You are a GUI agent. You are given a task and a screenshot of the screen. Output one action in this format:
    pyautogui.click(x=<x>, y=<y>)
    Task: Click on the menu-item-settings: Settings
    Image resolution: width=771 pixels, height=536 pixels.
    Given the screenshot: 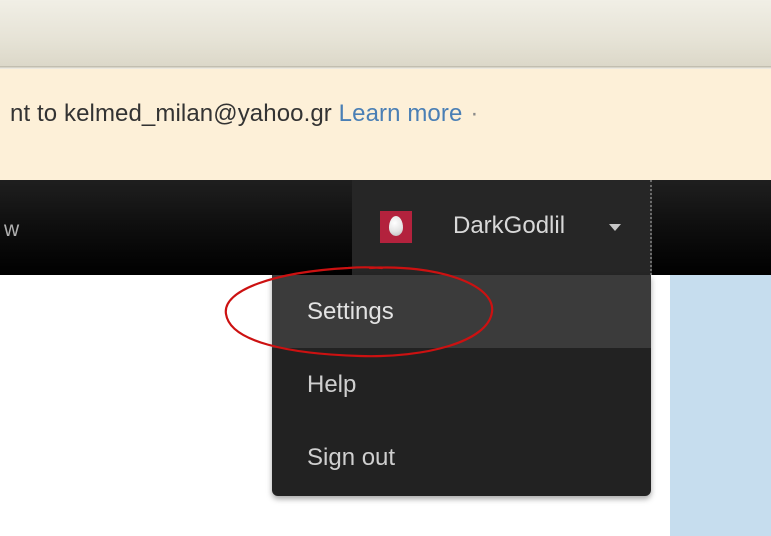 What is the action you would take?
    pyautogui.click(x=461, y=311)
    